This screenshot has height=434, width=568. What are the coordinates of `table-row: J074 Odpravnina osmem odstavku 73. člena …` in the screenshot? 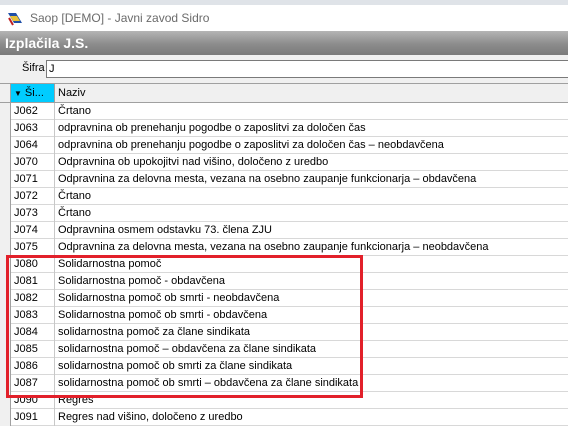 It's located at (284, 230).